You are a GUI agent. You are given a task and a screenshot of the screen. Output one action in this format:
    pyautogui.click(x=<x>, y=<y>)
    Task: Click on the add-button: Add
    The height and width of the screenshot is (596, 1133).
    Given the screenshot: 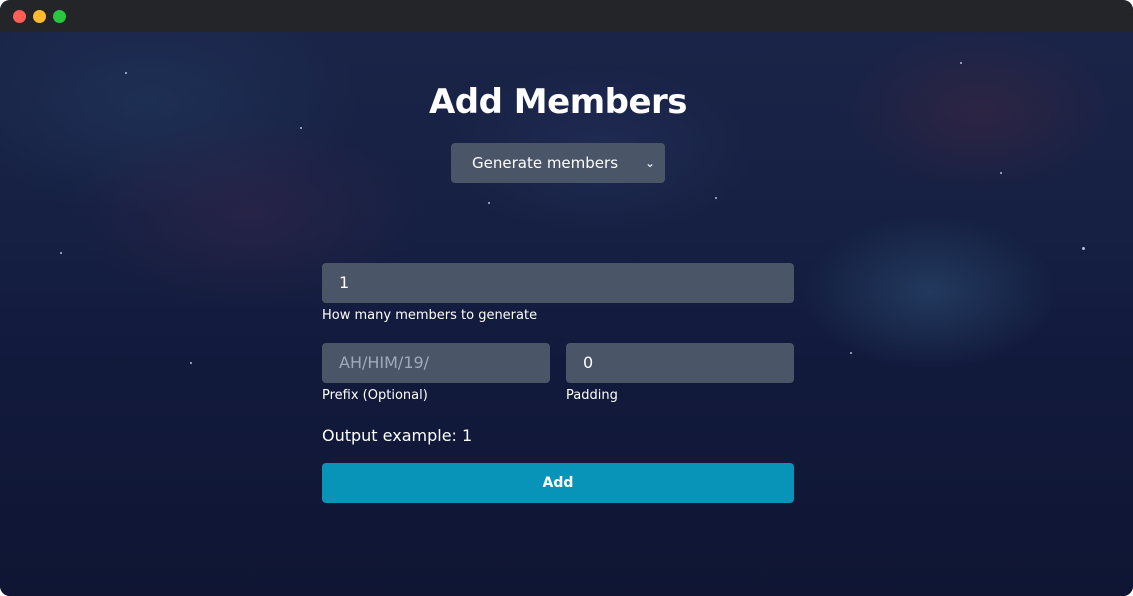 What is the action you would take?
    pyautogui.click(x=558, y=483)
    